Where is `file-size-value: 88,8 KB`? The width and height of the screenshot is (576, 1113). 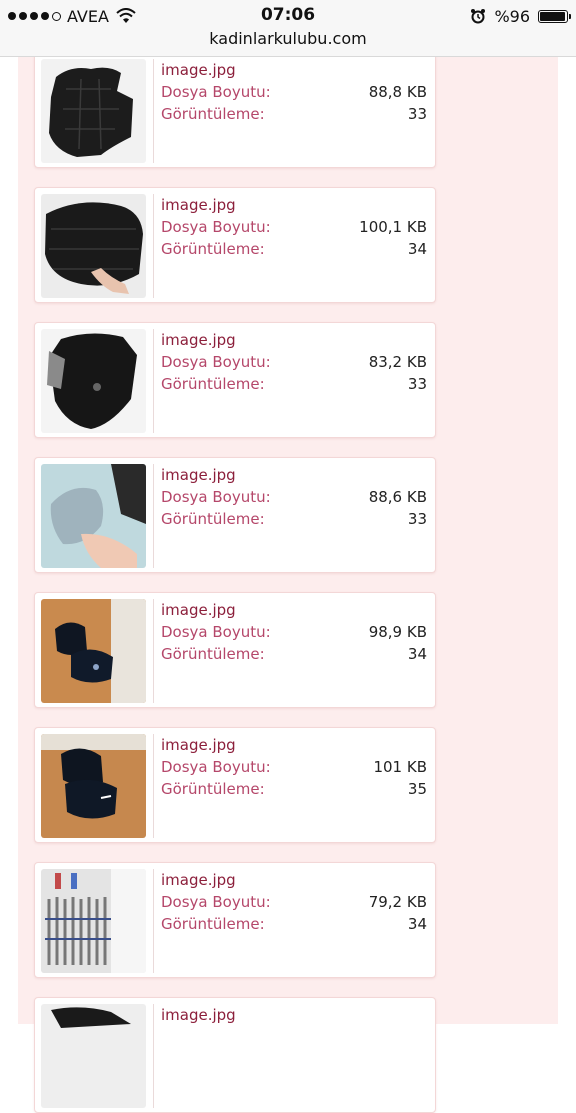
file-size-value: 88,8 KB is located at coordinates (397, 92).